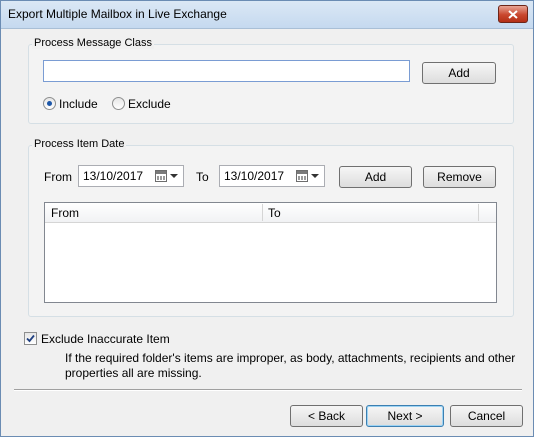 Image resolution: width=534 pixels, height=437 pixels. I want to click on title-bar: Export Multiple Mailbox in Live Exchange, so click(267, 15).